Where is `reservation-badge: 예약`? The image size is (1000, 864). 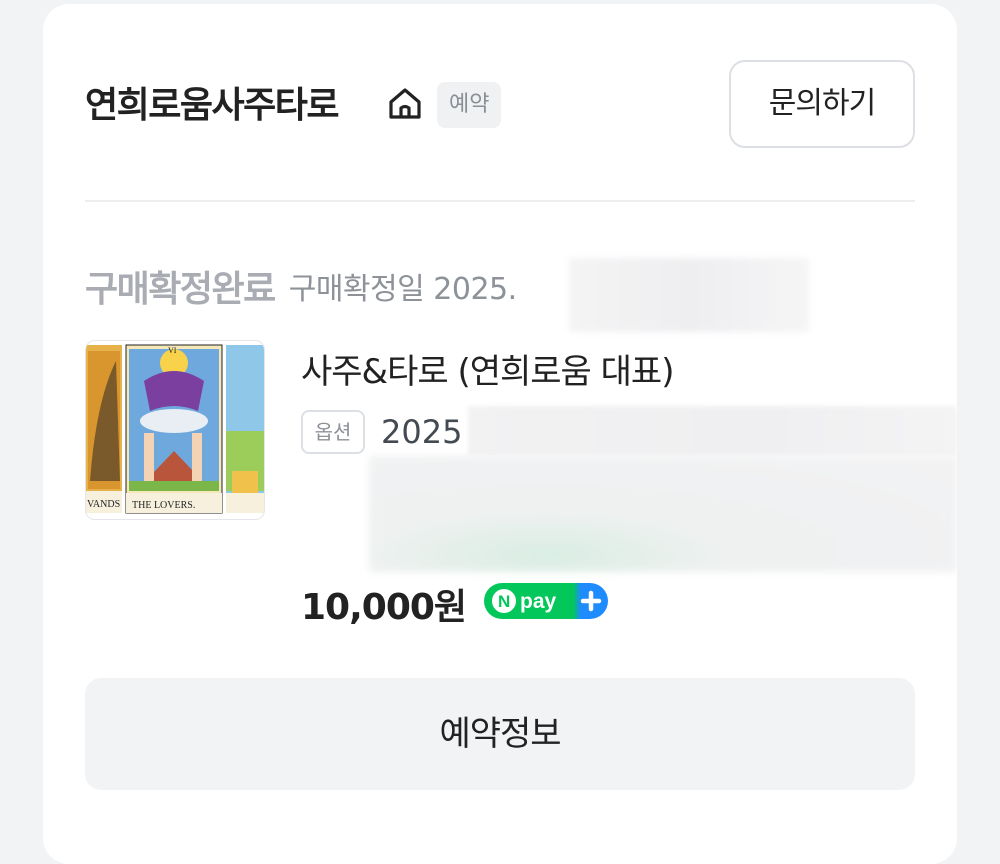 reservation-badge: 예약 is located at coordinates (469, 105).